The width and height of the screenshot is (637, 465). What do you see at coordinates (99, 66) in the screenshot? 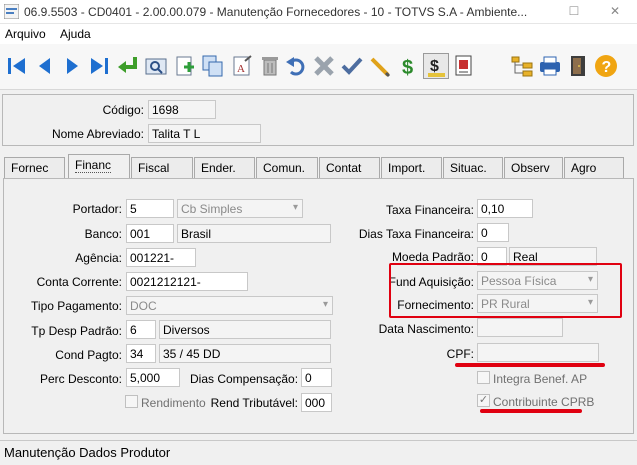
I see `last-record-icon` at bounding box center [99, 66].